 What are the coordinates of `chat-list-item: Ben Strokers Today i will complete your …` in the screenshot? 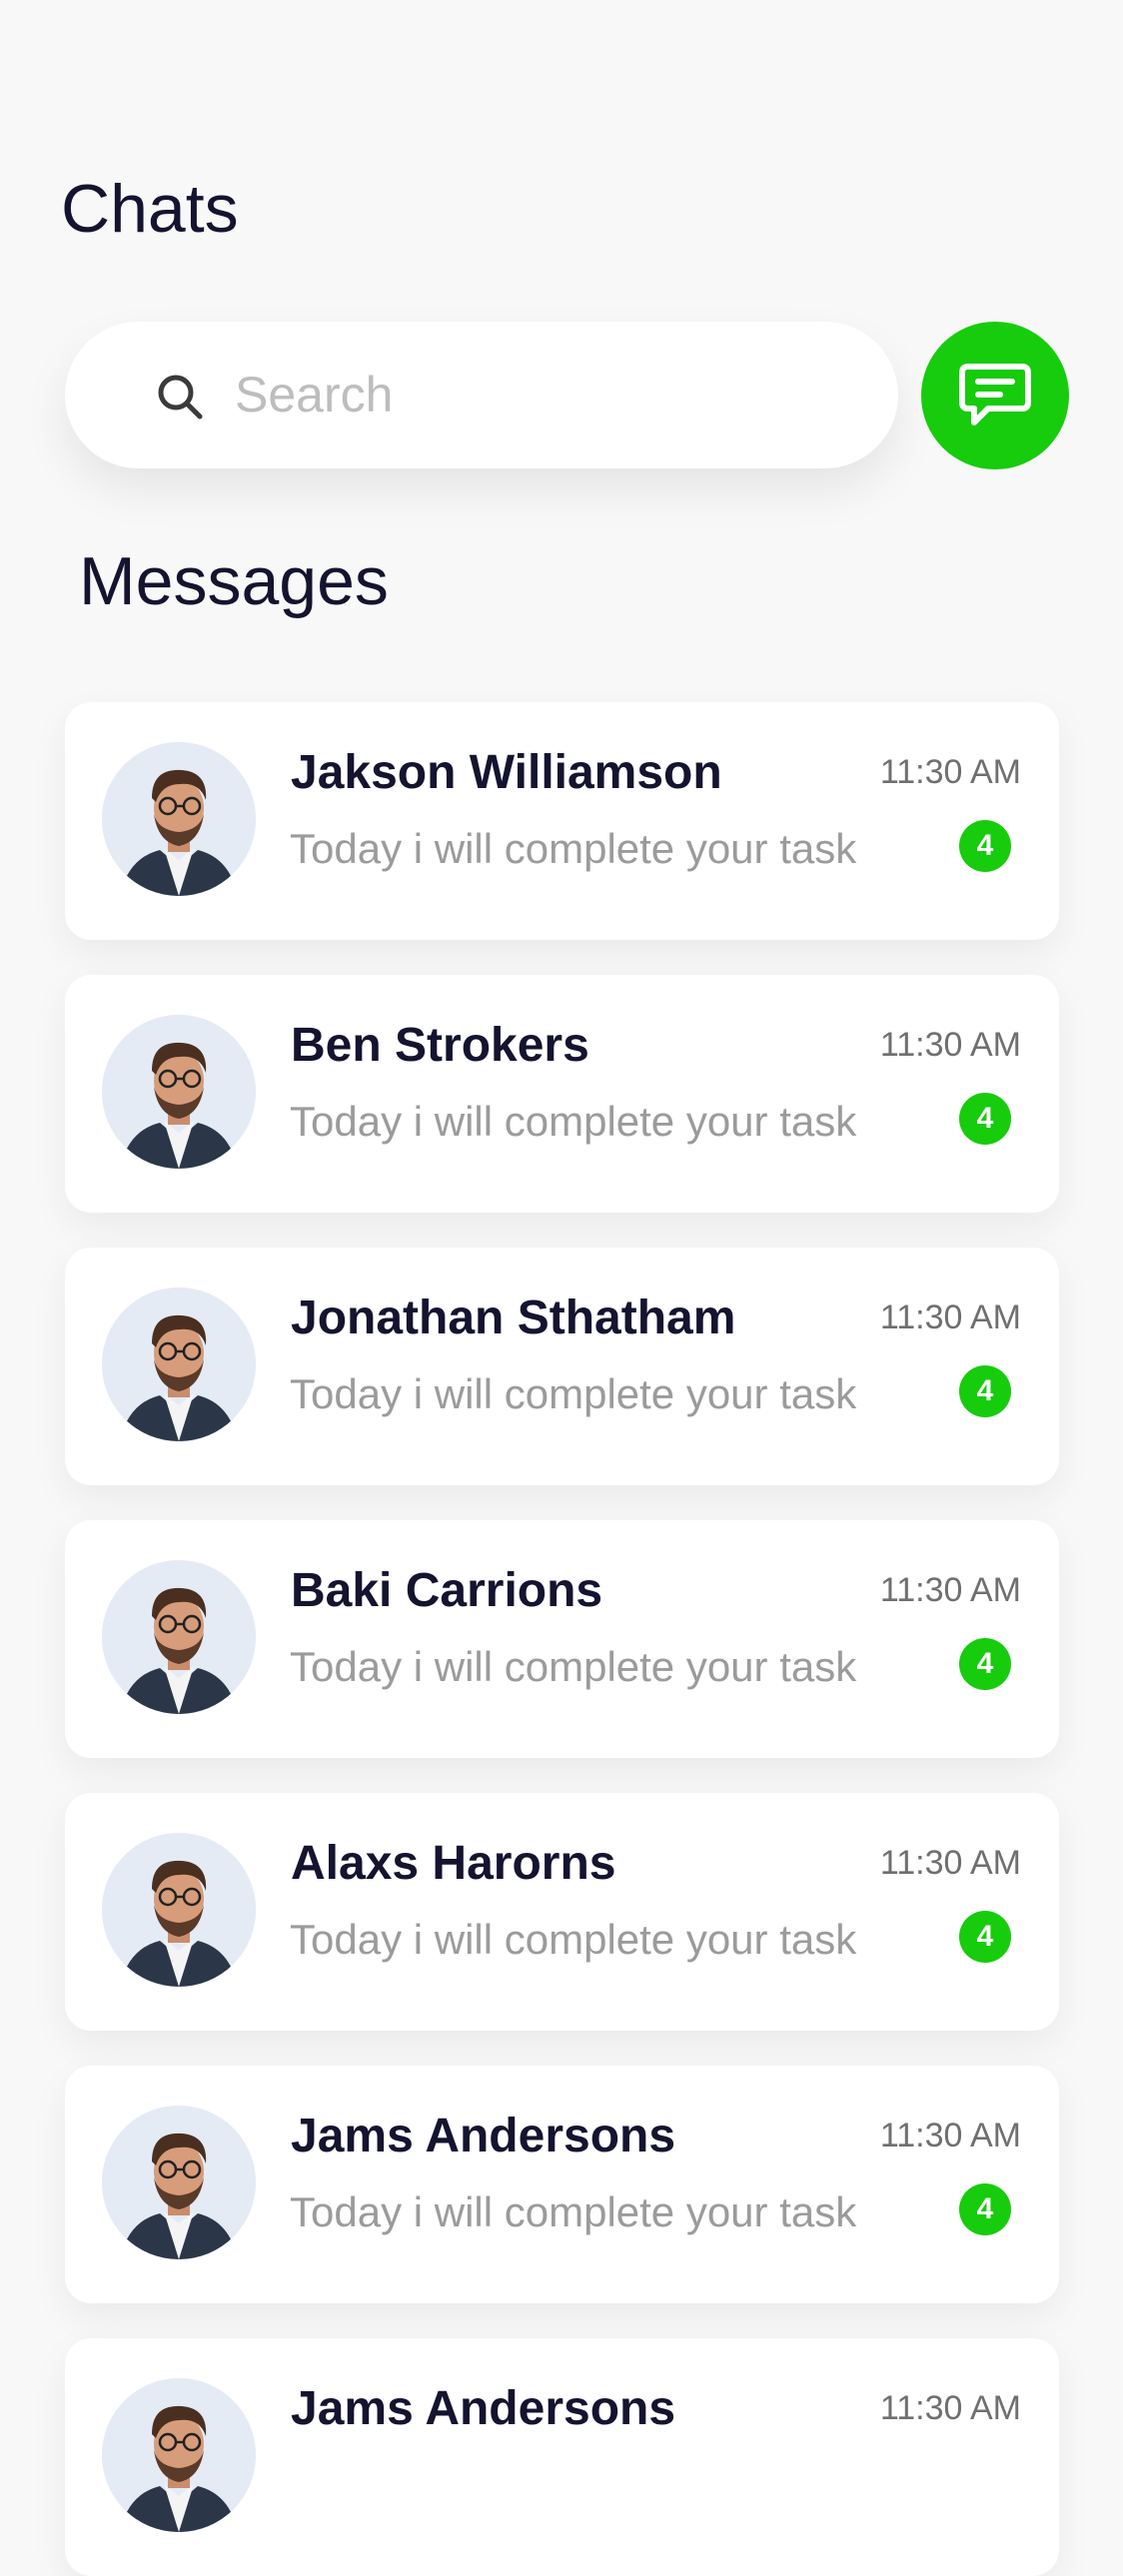 It's located at (562, 1094).